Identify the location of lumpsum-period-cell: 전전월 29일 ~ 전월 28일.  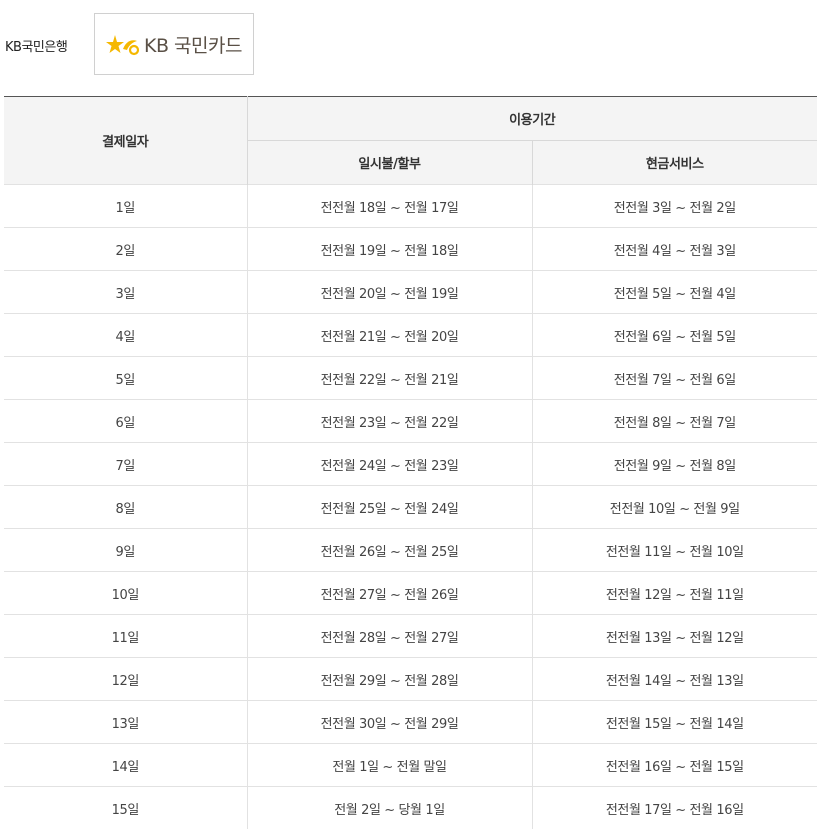
(390, 679).